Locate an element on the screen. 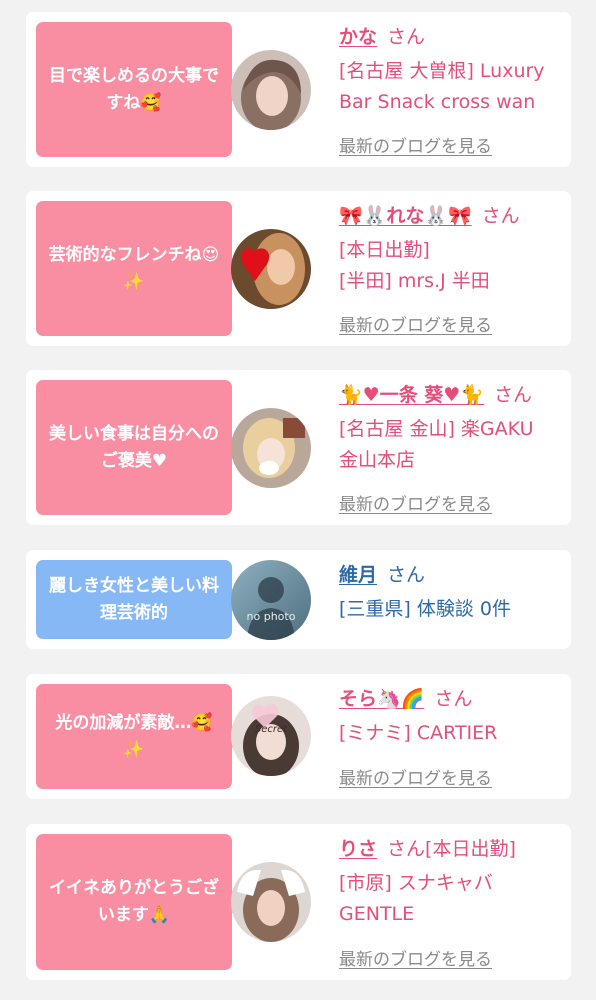 This screenshot has width=596, height=1000. comment-text: 麗しき女性と美しい料理芸術的 is located at coordinates (134, 599).